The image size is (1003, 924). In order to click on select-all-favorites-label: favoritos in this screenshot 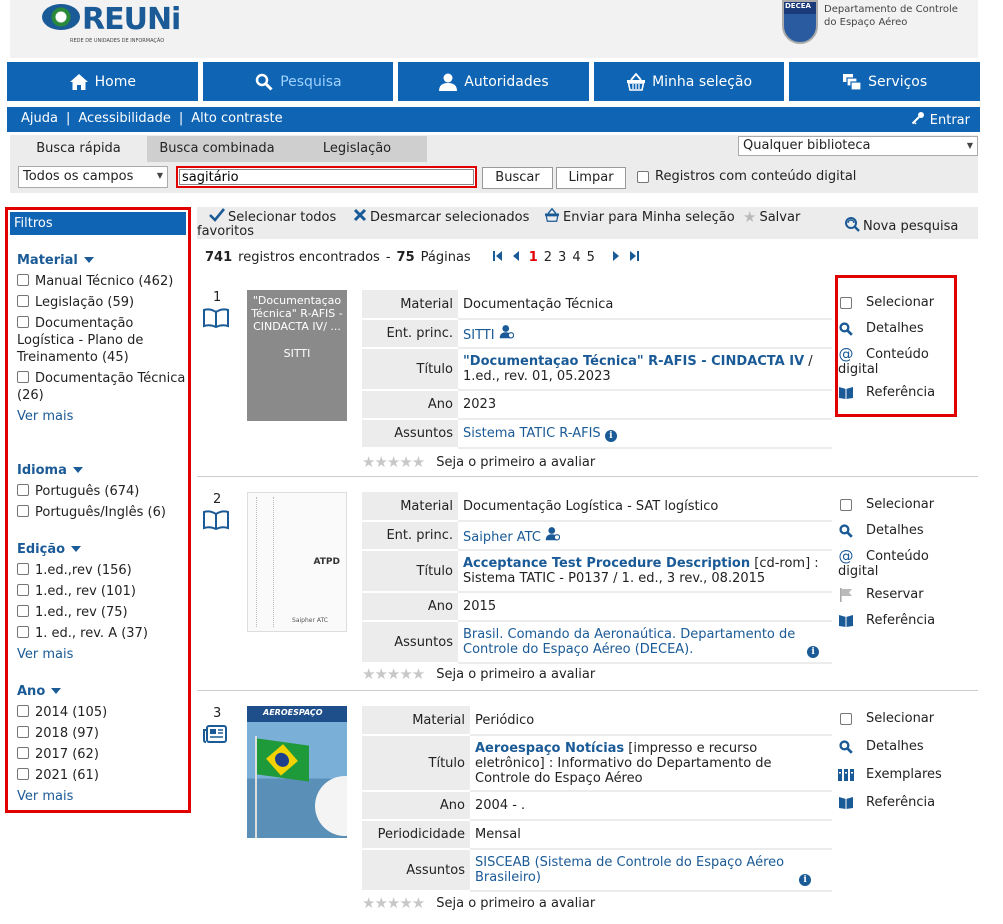, I will do `click(225, 231)`.